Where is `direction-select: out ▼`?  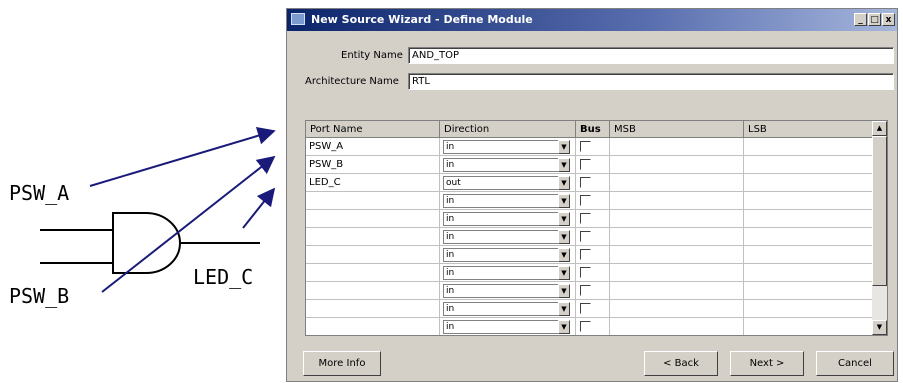 direction-select: out ▼ is located at coordinates (506, 183).